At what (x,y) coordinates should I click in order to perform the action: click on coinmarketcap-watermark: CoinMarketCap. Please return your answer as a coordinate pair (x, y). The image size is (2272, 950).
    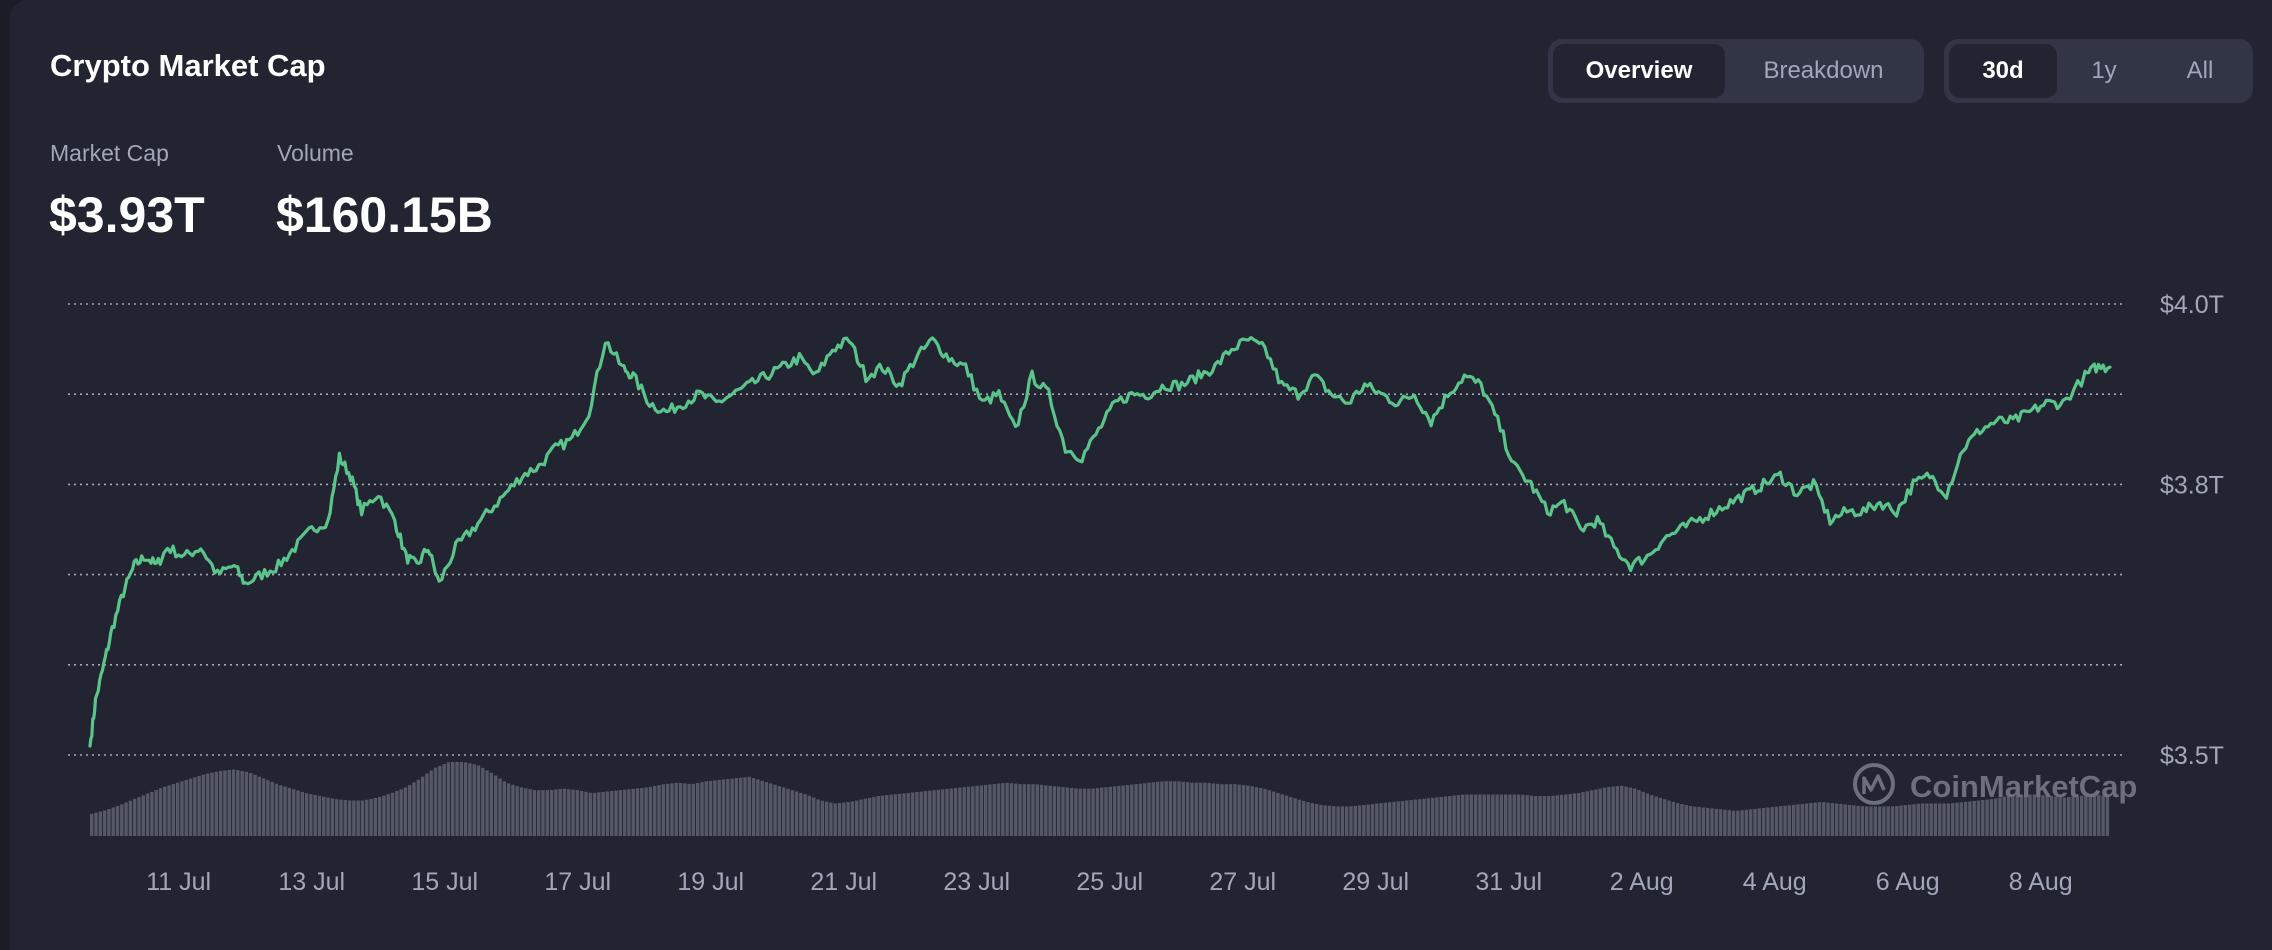
    Looking at the image, I should click on (1995, 784).